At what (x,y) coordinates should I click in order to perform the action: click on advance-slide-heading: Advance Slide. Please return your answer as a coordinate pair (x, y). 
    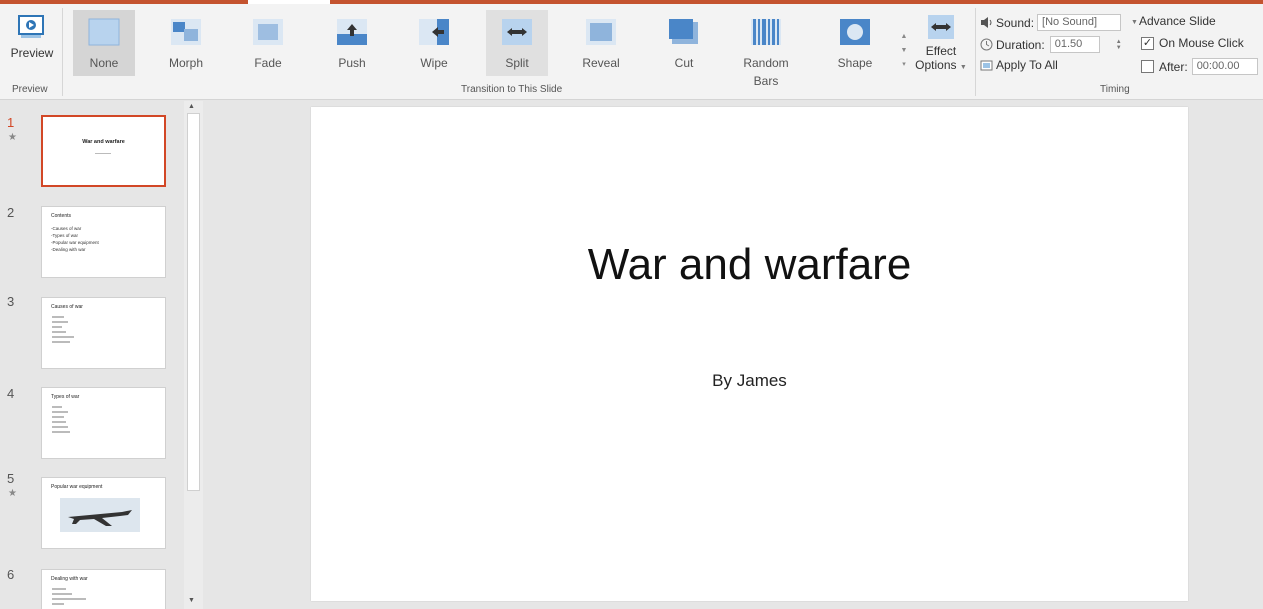
    Looking at the image, I should click on (1177, 21).